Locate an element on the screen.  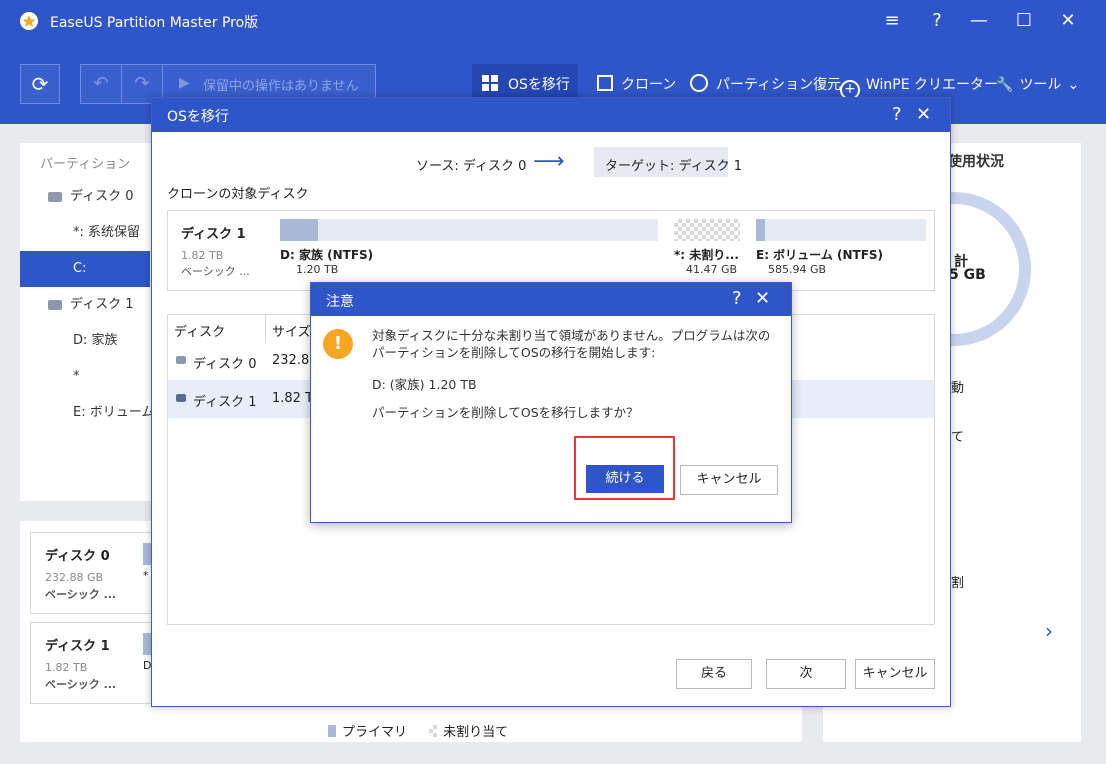
tools-menu: 🔧 ツール ⌄ is located at coordinates (1037, 84).